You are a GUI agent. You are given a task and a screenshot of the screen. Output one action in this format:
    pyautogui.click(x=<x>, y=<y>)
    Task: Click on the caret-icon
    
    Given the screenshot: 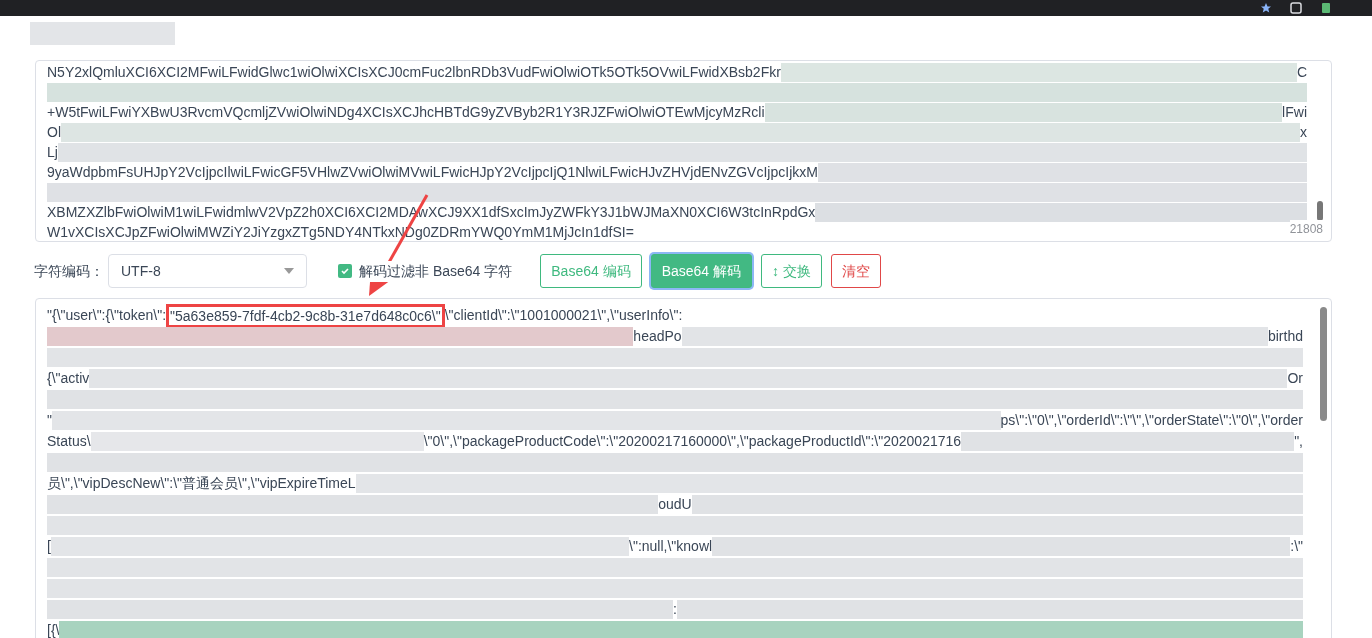 What is the action you would take?
    pyautogui.click(x=289, y=271)
    